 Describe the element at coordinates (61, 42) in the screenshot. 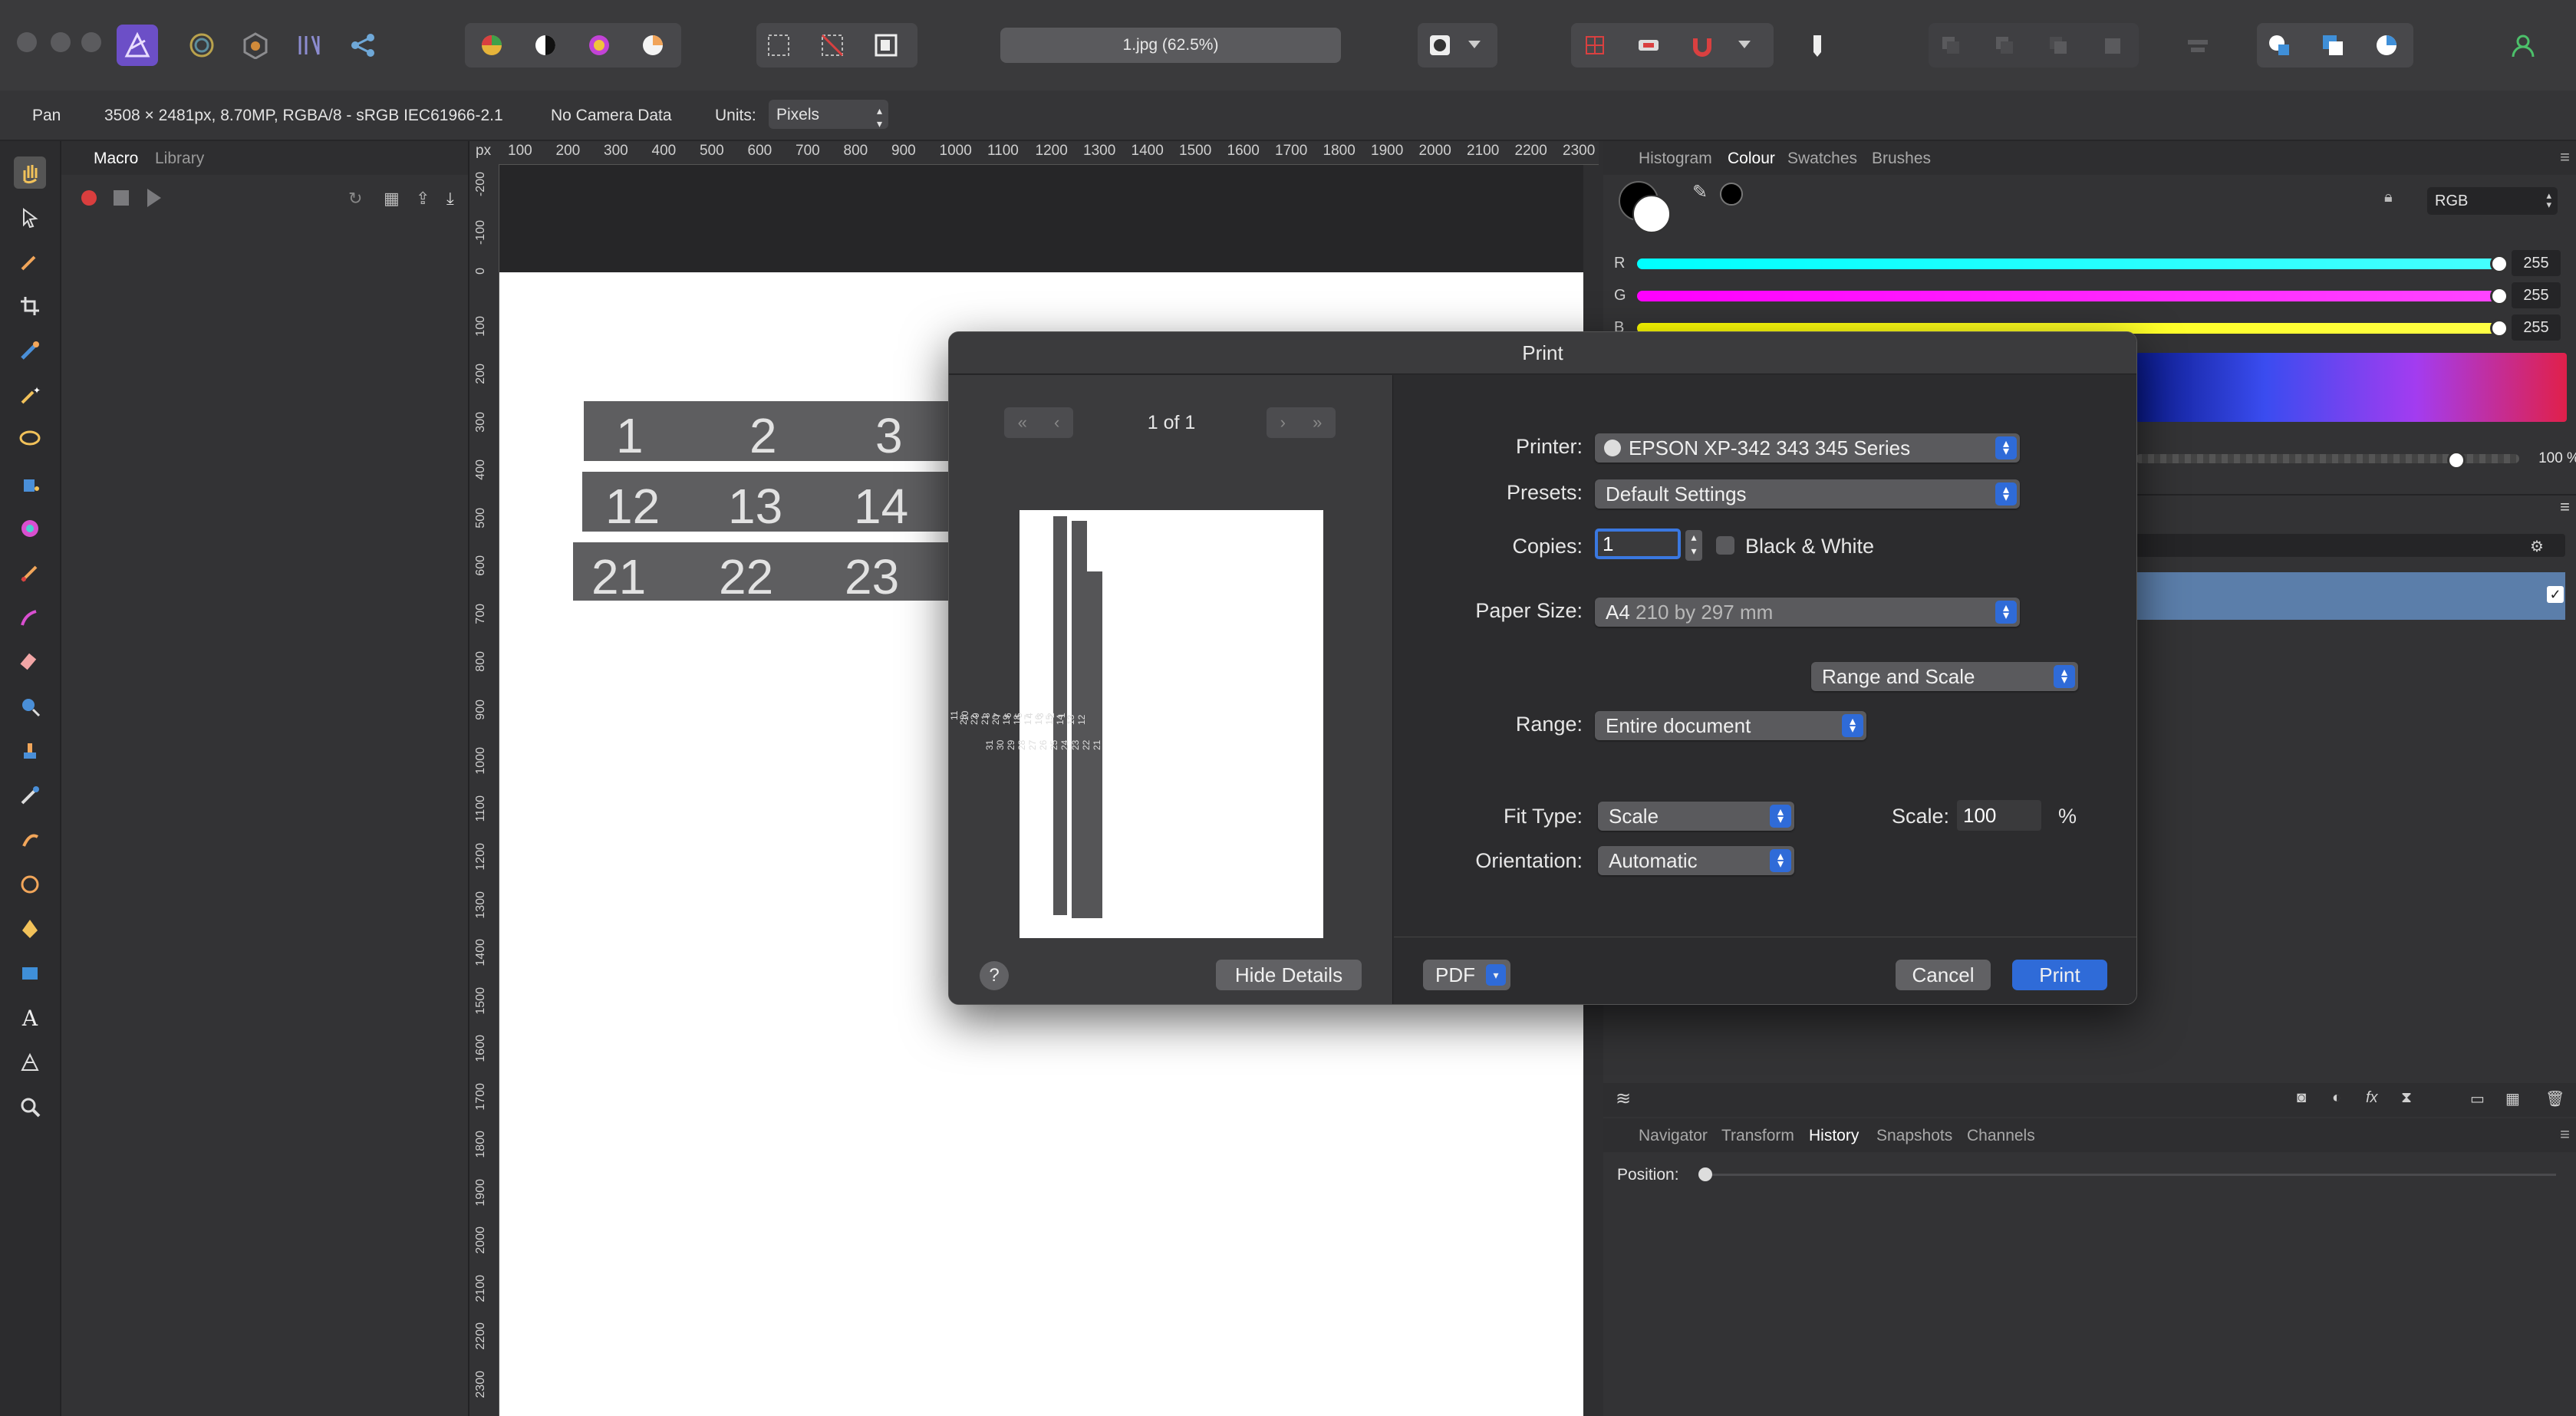

I see `minimize-window-button` at that location.